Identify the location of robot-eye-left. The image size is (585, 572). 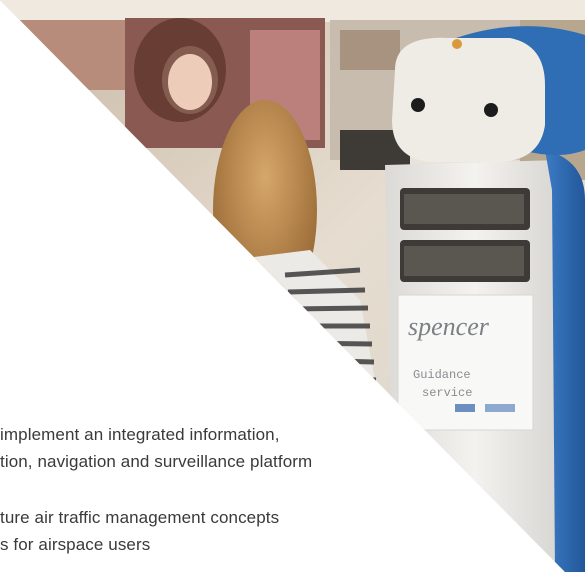
(418, 105).